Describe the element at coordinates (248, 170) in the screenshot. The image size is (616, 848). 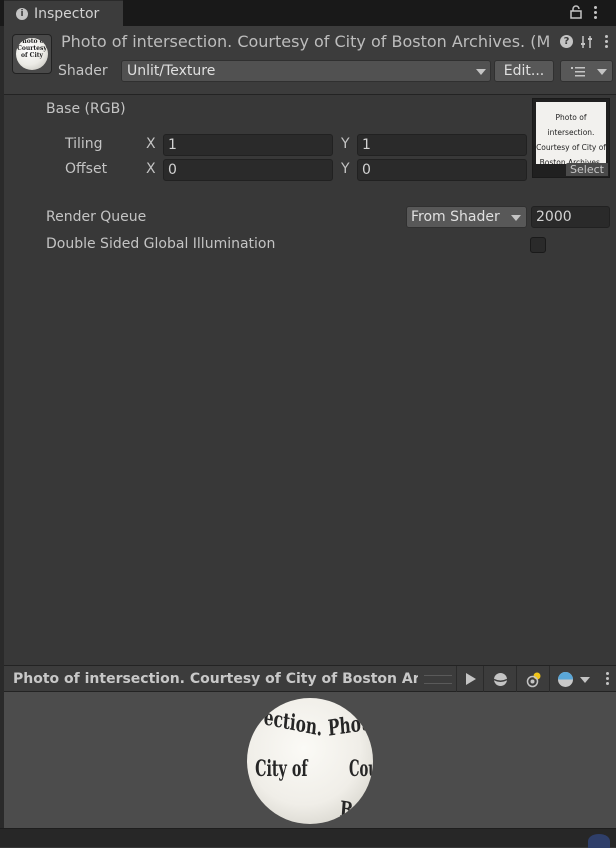
I see `offset-x-field: 0` at that location.